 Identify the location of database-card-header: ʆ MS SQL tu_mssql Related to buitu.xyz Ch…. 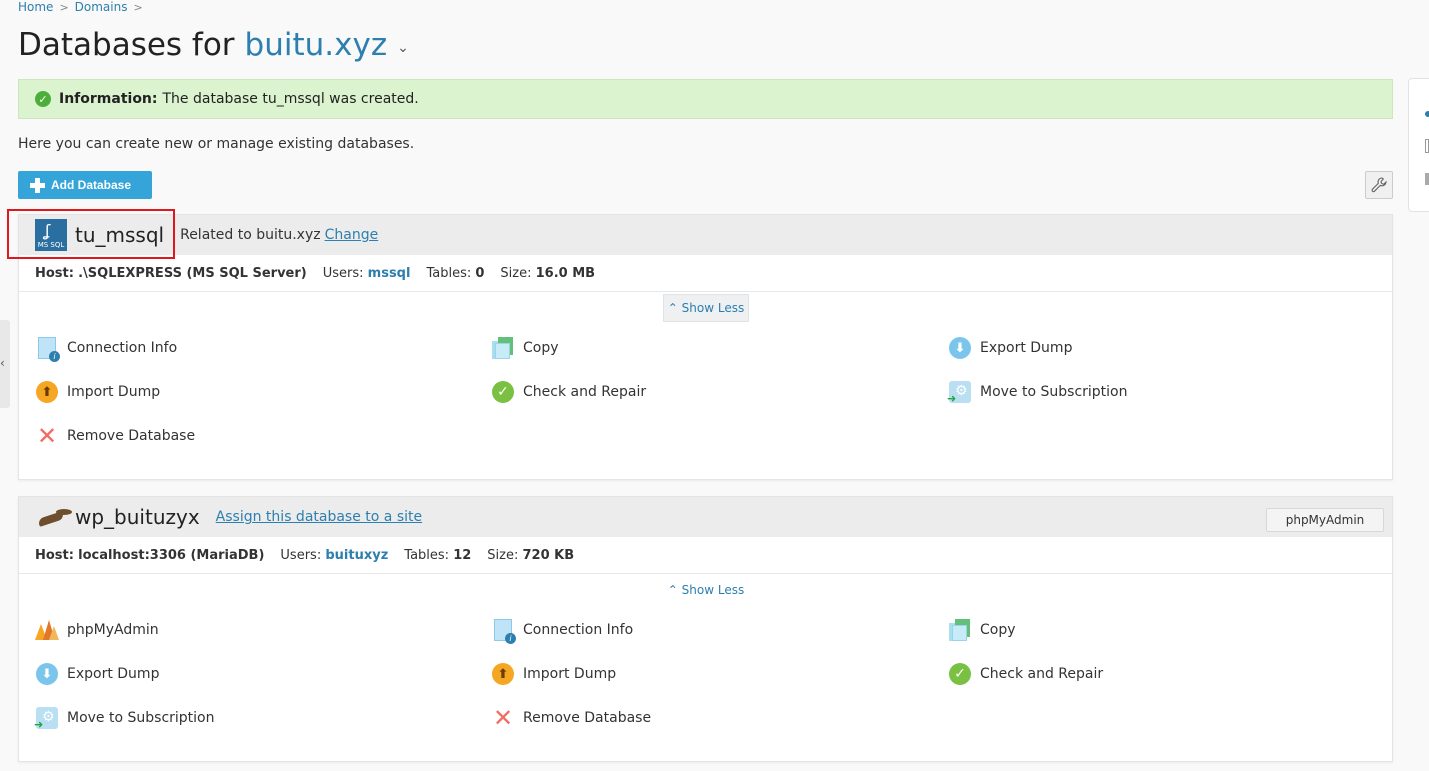
(705, 235).